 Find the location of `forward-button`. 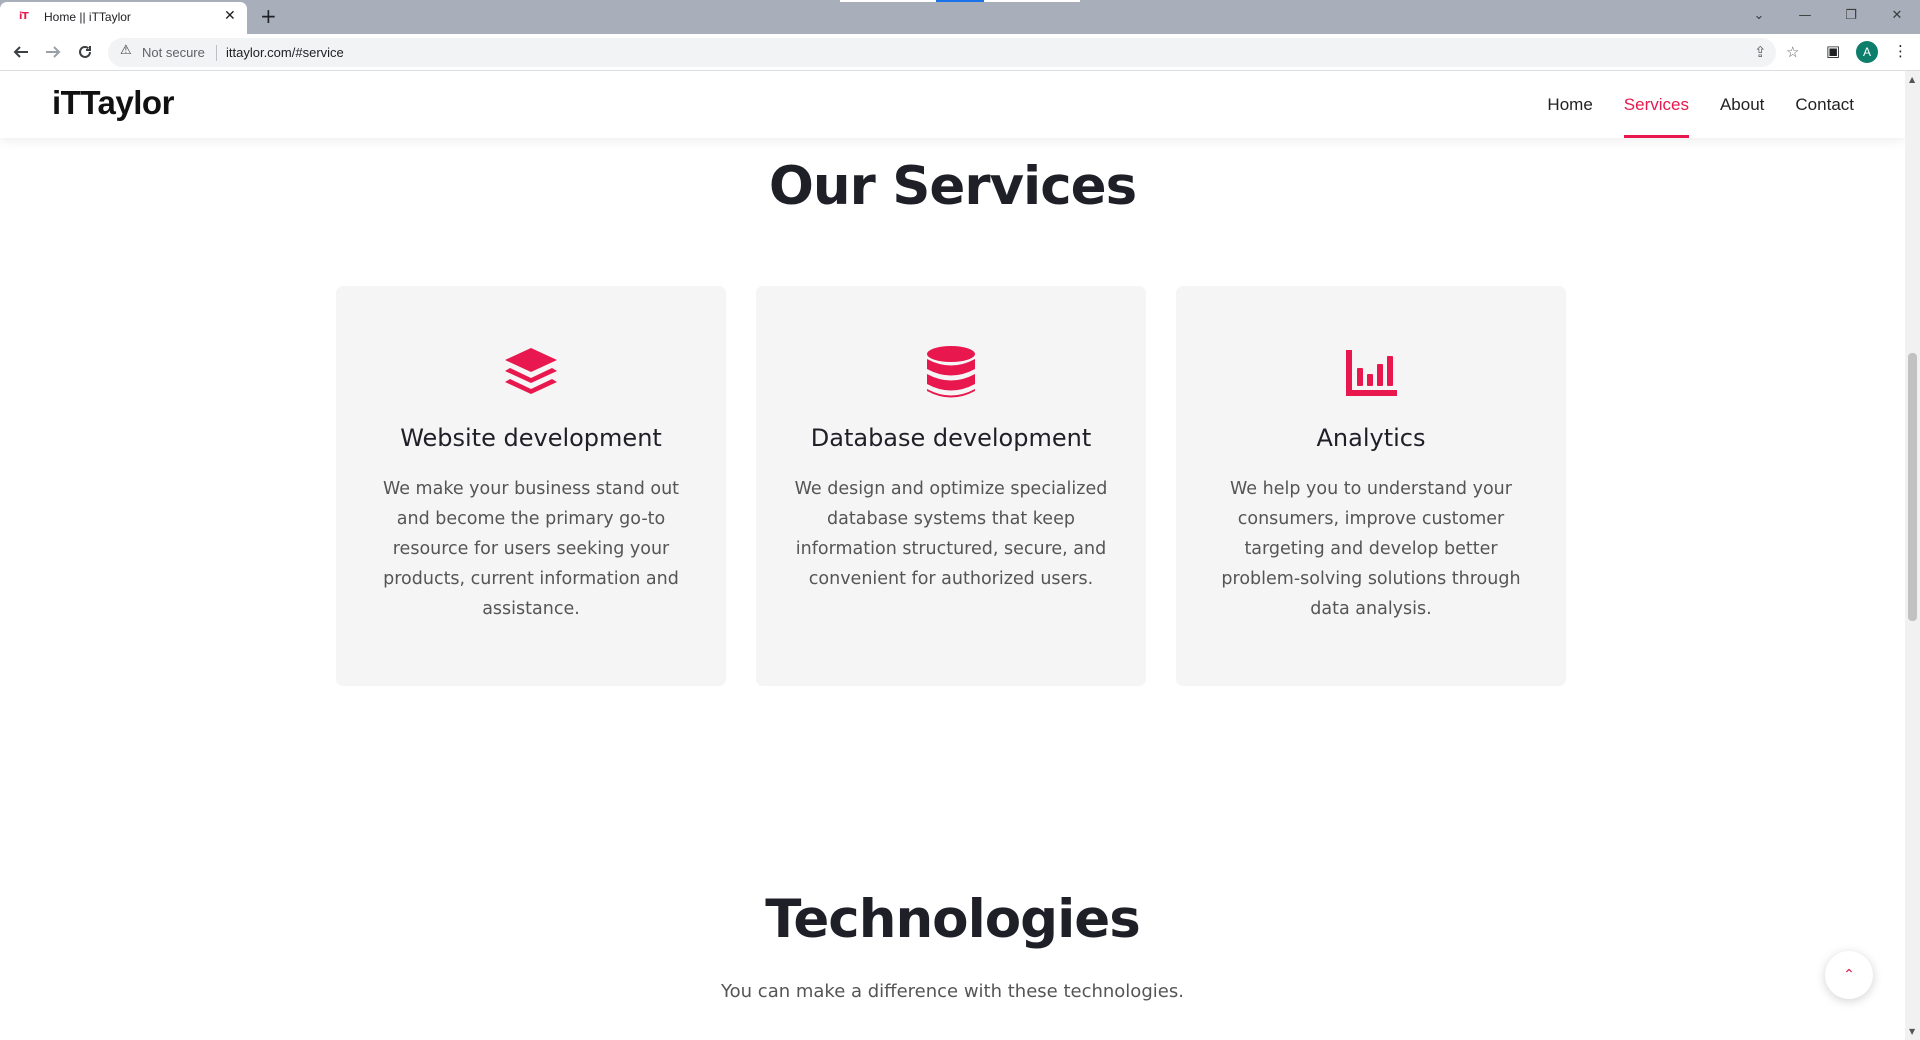

forward-button is located at coordinates (53, 52).